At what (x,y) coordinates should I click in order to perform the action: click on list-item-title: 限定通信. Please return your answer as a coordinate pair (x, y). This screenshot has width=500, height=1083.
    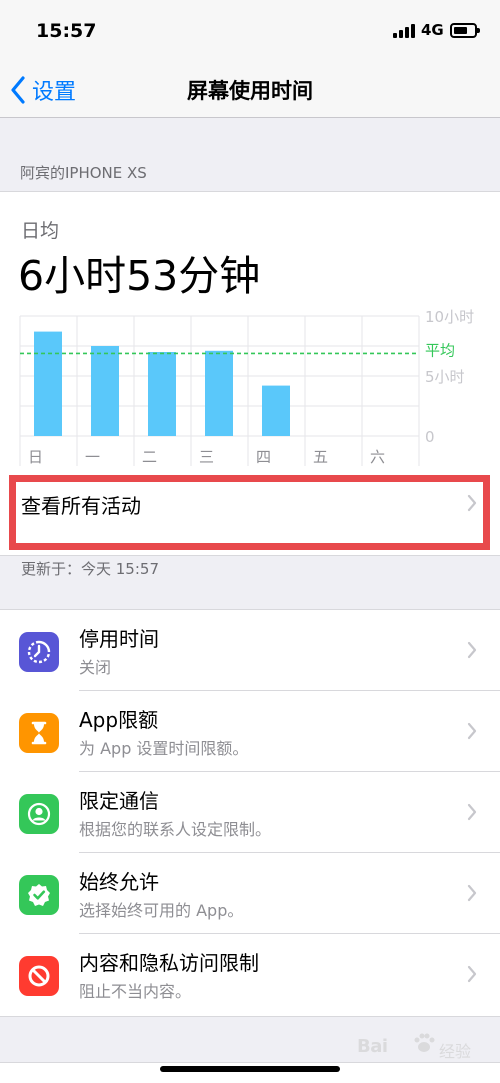
    Looking at the image, I should click on (119, 801).